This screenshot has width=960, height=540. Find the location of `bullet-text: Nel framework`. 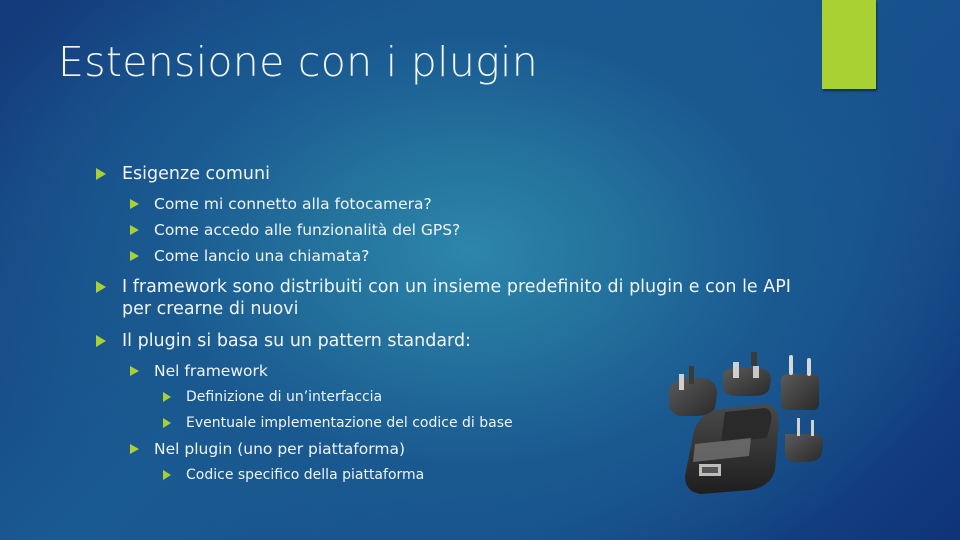

bullet-text: Nel framework is located at coordinates (211, 371).